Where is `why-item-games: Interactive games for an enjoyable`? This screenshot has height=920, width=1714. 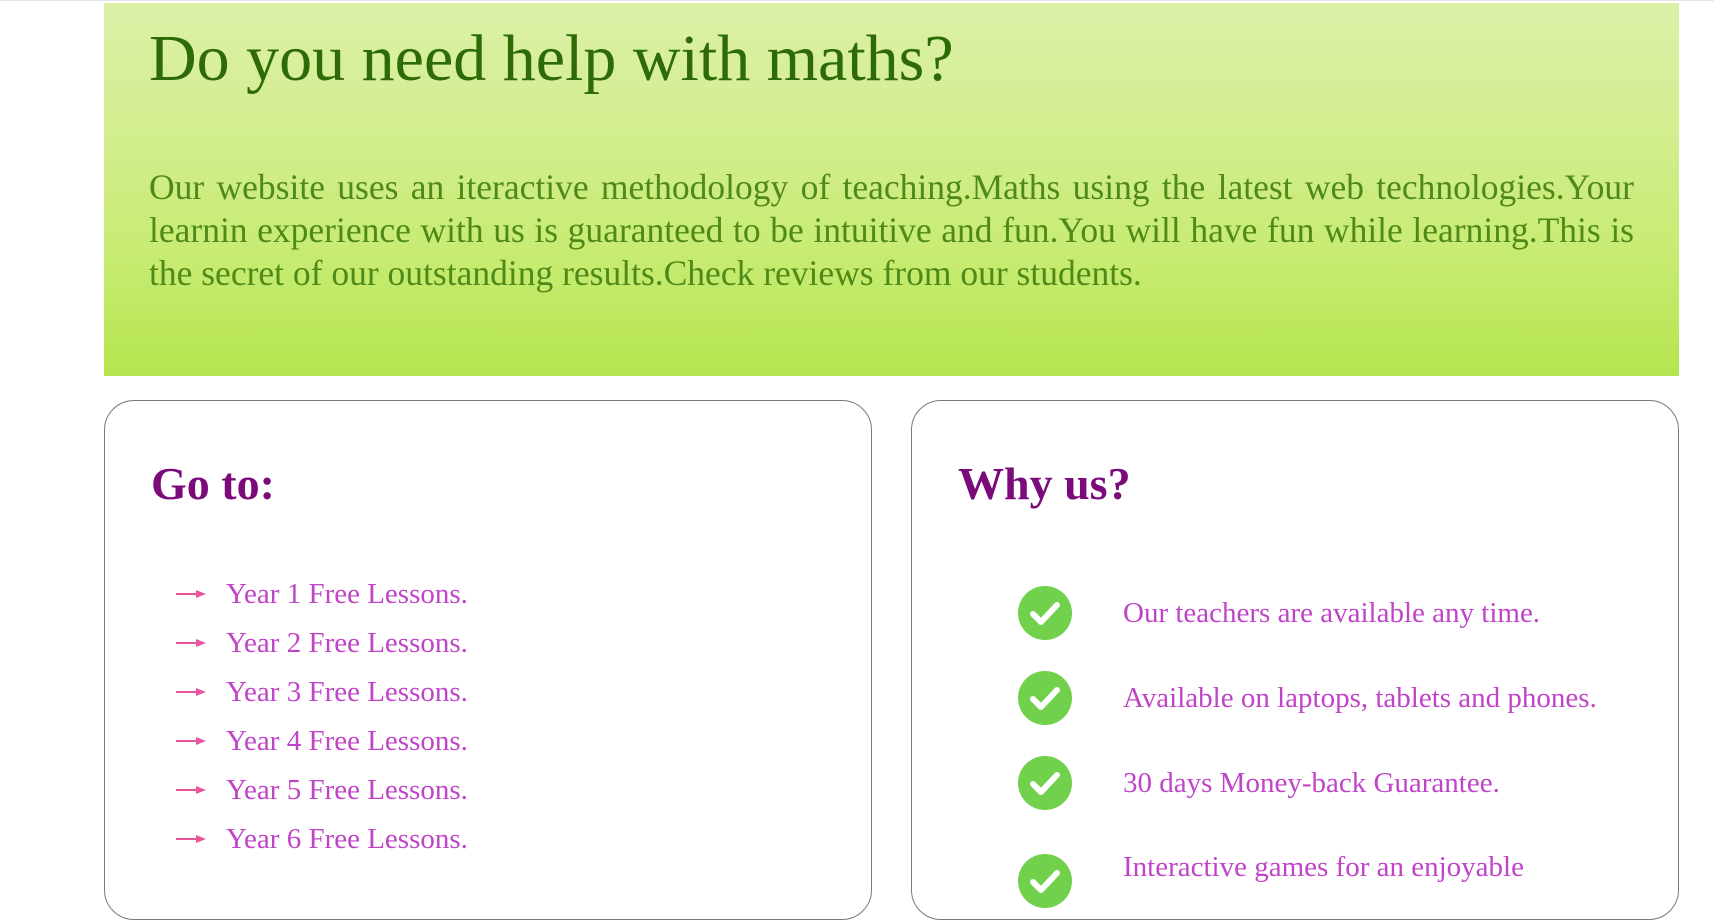 why-item-games: Interactive games for an enjoyable is located at coordinates (1292, 882).